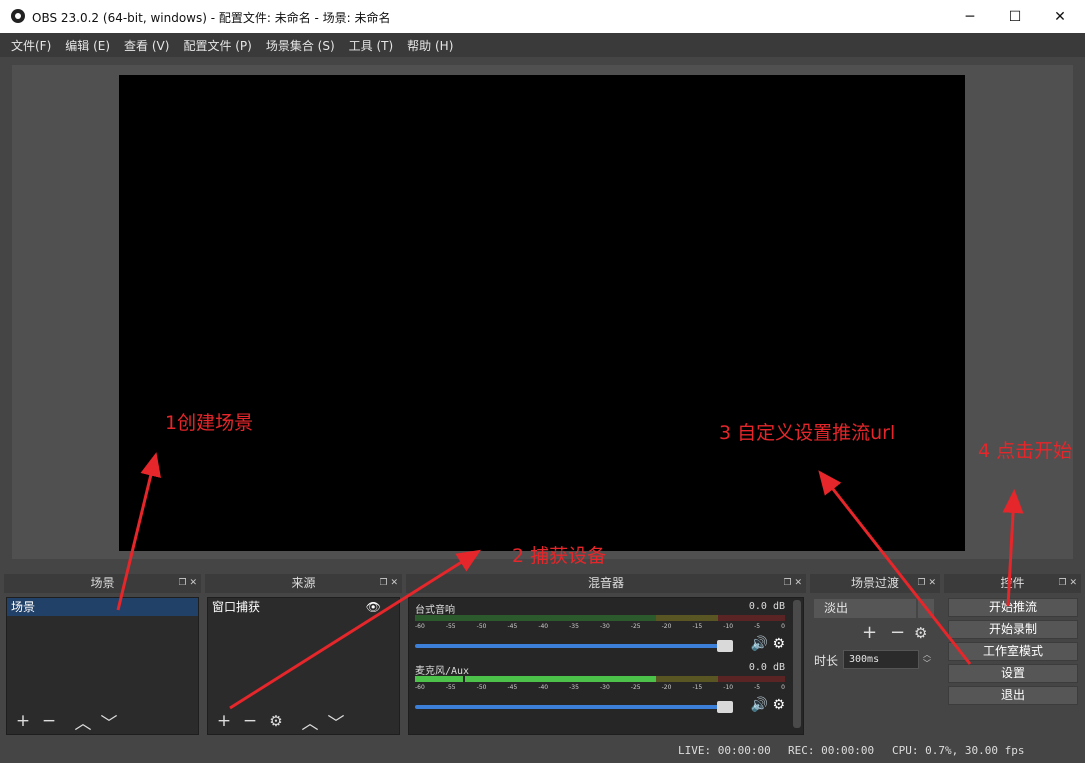 The height and width of the screenshot is (763, 1085). Describe the element at coordinates (1013, 548) in the screenshot. I see `arrow-step4` at that location.